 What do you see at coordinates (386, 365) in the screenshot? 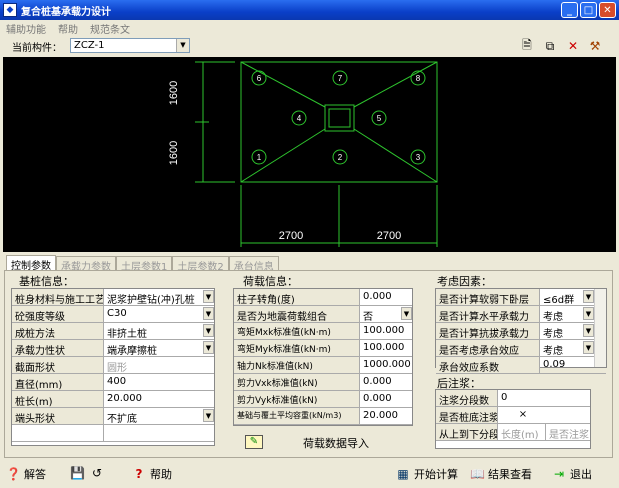
I see `row-value: 1000.000` at bounding box center [386, 365].